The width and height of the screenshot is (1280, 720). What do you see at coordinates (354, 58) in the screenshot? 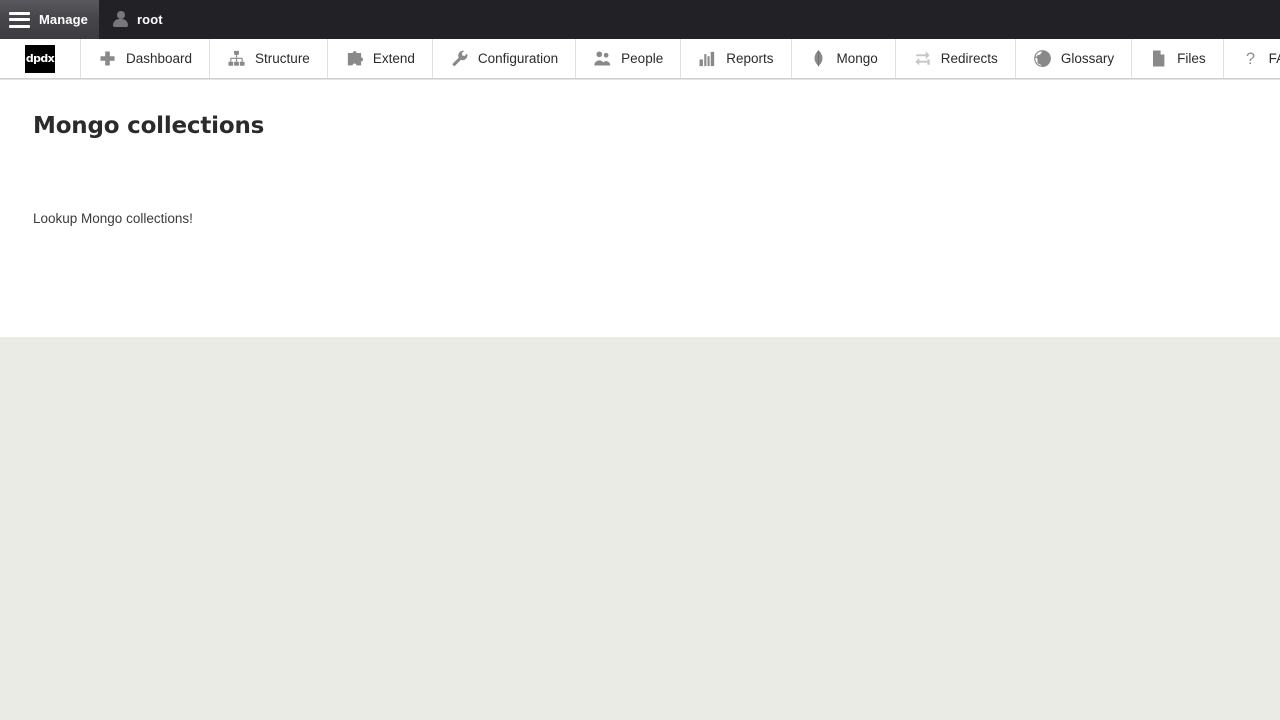
I see `puzzle-piece-icon` at bounding box center [354, 58].